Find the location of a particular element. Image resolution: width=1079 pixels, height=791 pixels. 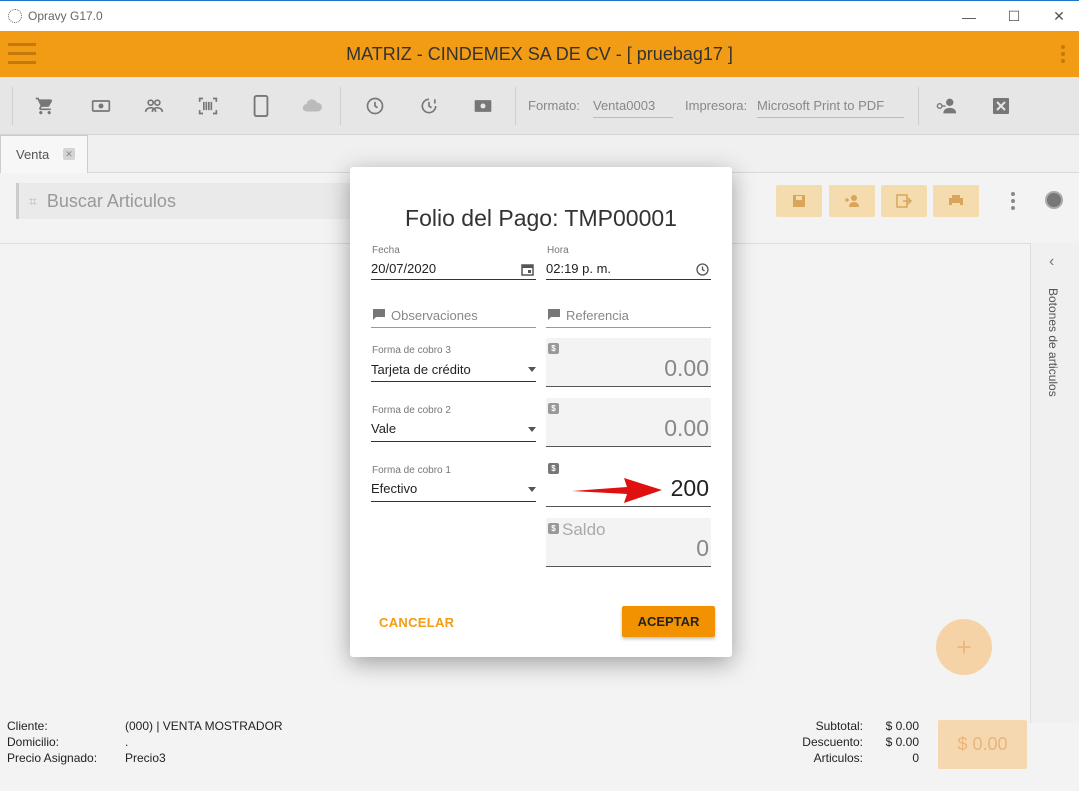

hora-label: Hora is located at coordinates (558, 250).